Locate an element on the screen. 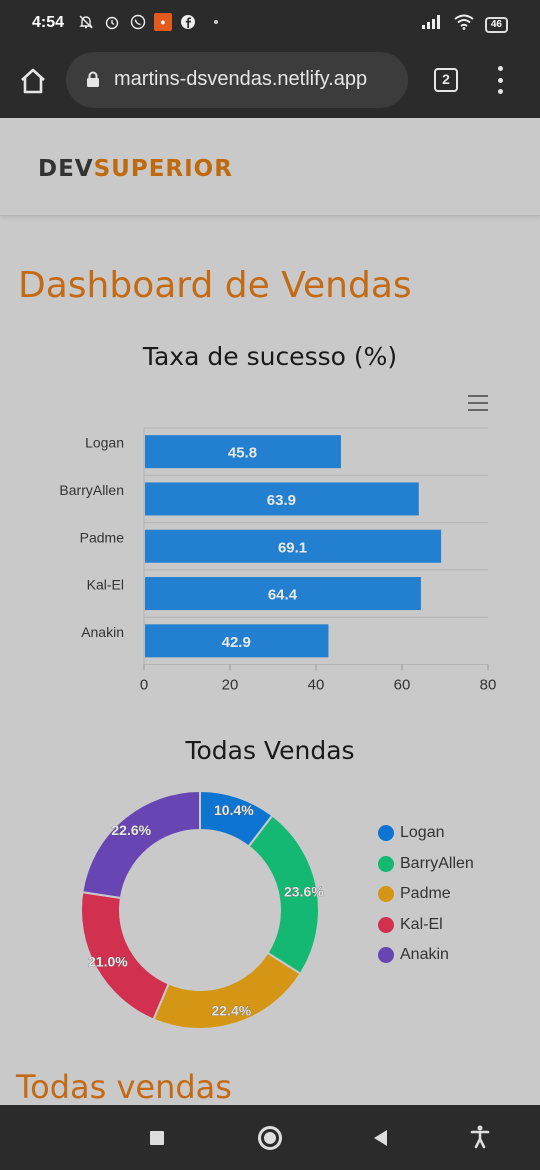 Image resolution: width=540 pixels, height=1170 pixels. legend-item: BarryAllen is located at coordinates (426, 864).